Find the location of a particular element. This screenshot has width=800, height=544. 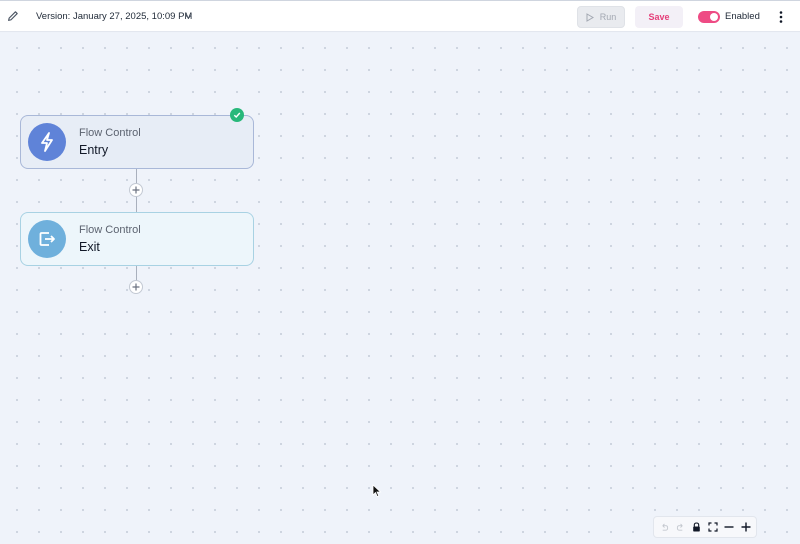

toggle-knob is located at coordinates (714, 17).